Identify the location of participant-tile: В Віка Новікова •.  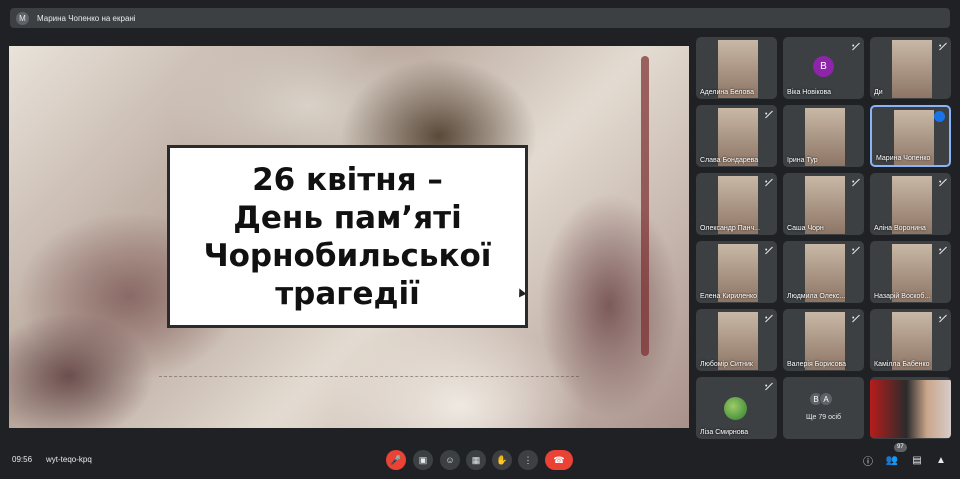
(823, 68).